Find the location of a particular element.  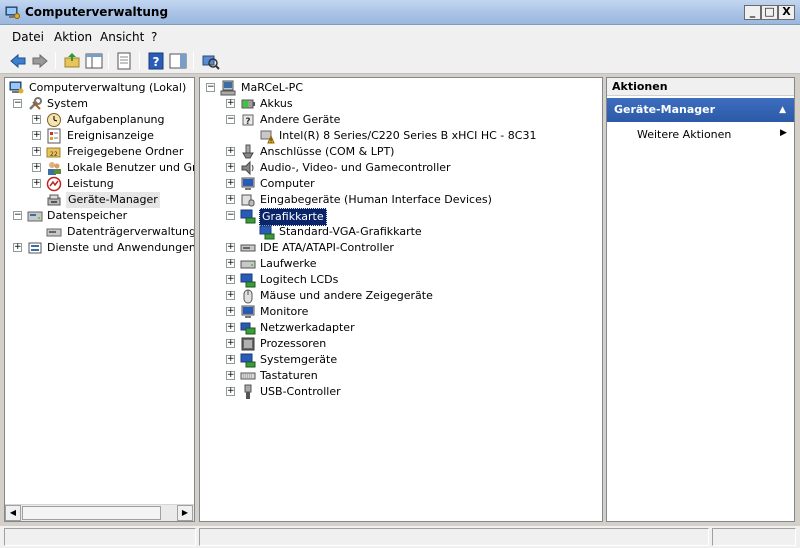

keyboard-icon is located at coordinates (248, 376).